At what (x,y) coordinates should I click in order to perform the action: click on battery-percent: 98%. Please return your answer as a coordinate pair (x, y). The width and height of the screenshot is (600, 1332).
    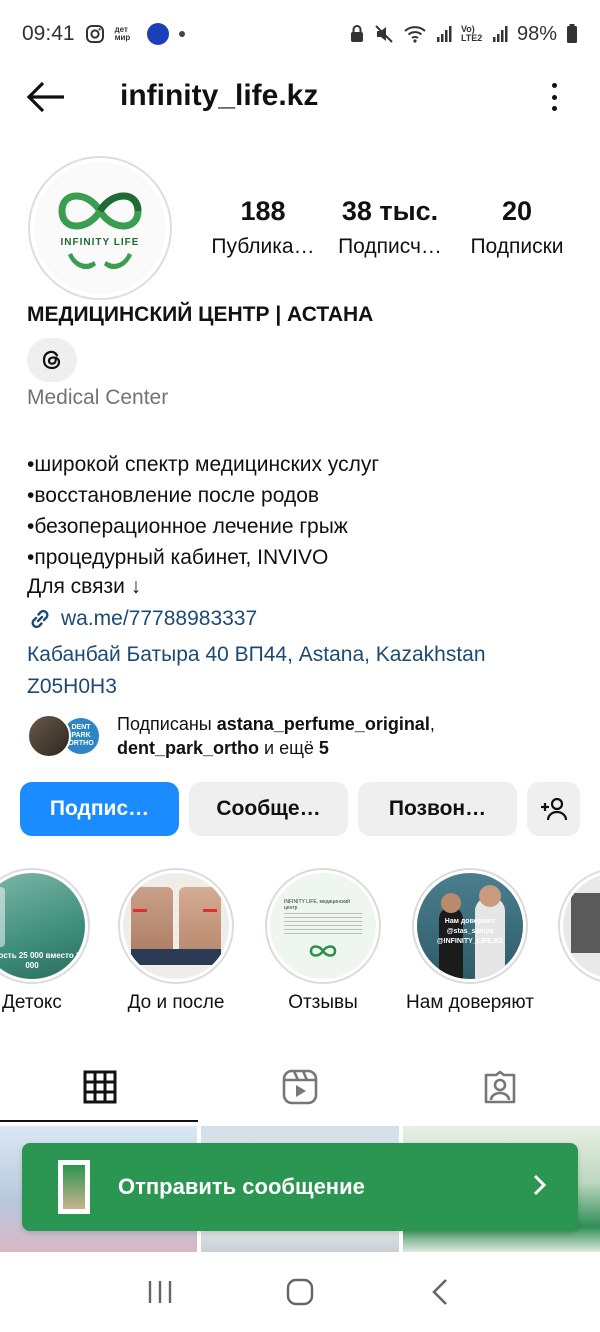
    Looking at the image, I should click on (536, 33).